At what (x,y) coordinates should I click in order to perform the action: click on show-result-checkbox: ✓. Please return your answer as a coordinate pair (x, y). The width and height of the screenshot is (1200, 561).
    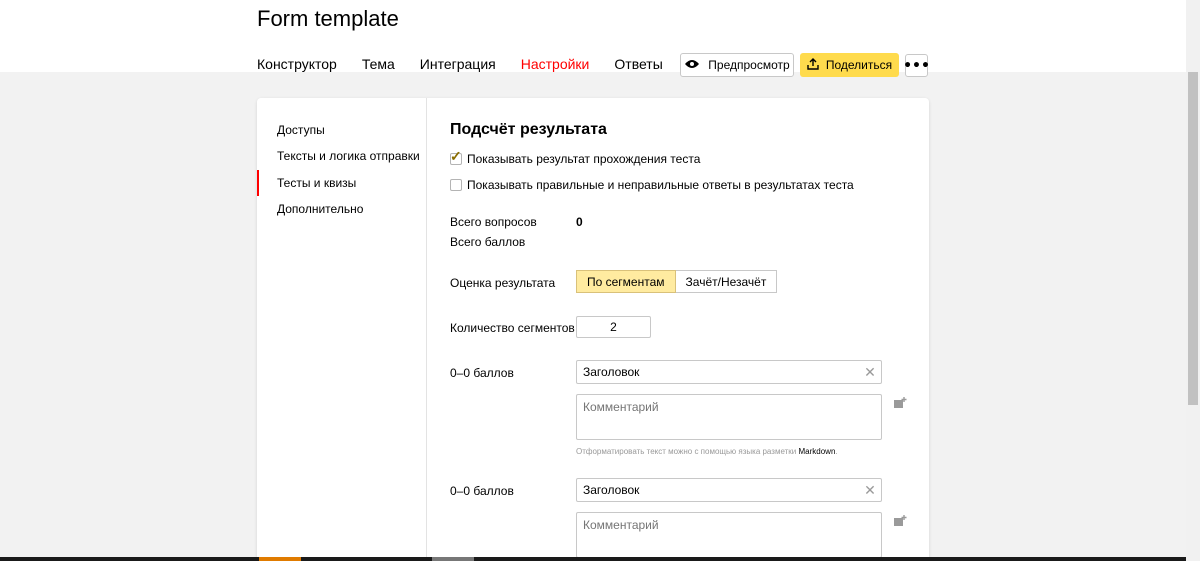
    Looking at the image, I should click on (456, 156).